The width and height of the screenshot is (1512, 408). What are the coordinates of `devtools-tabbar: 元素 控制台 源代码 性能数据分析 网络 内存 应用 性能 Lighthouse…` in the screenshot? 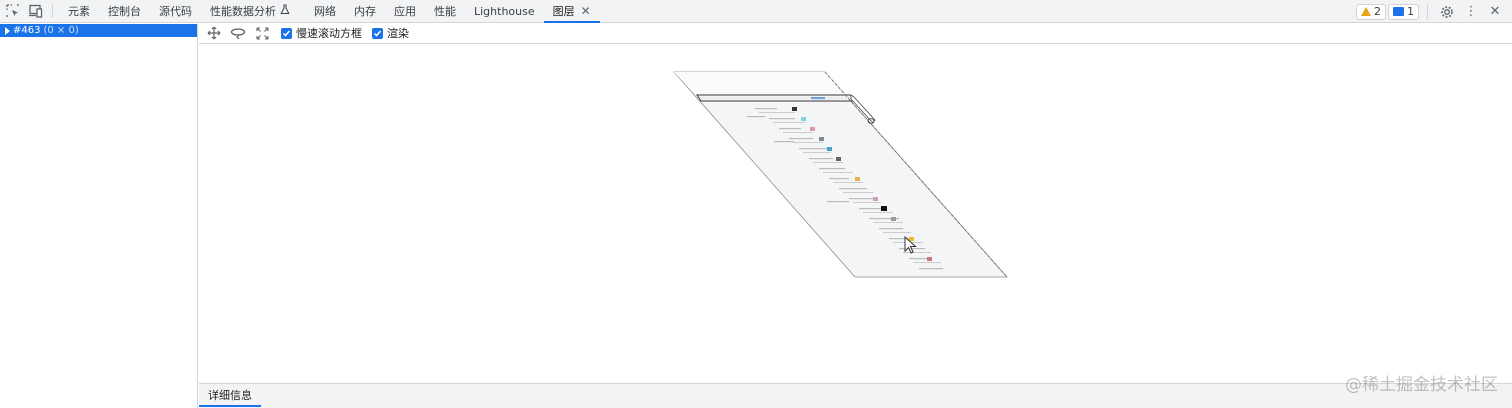 It's located at (756, 11).